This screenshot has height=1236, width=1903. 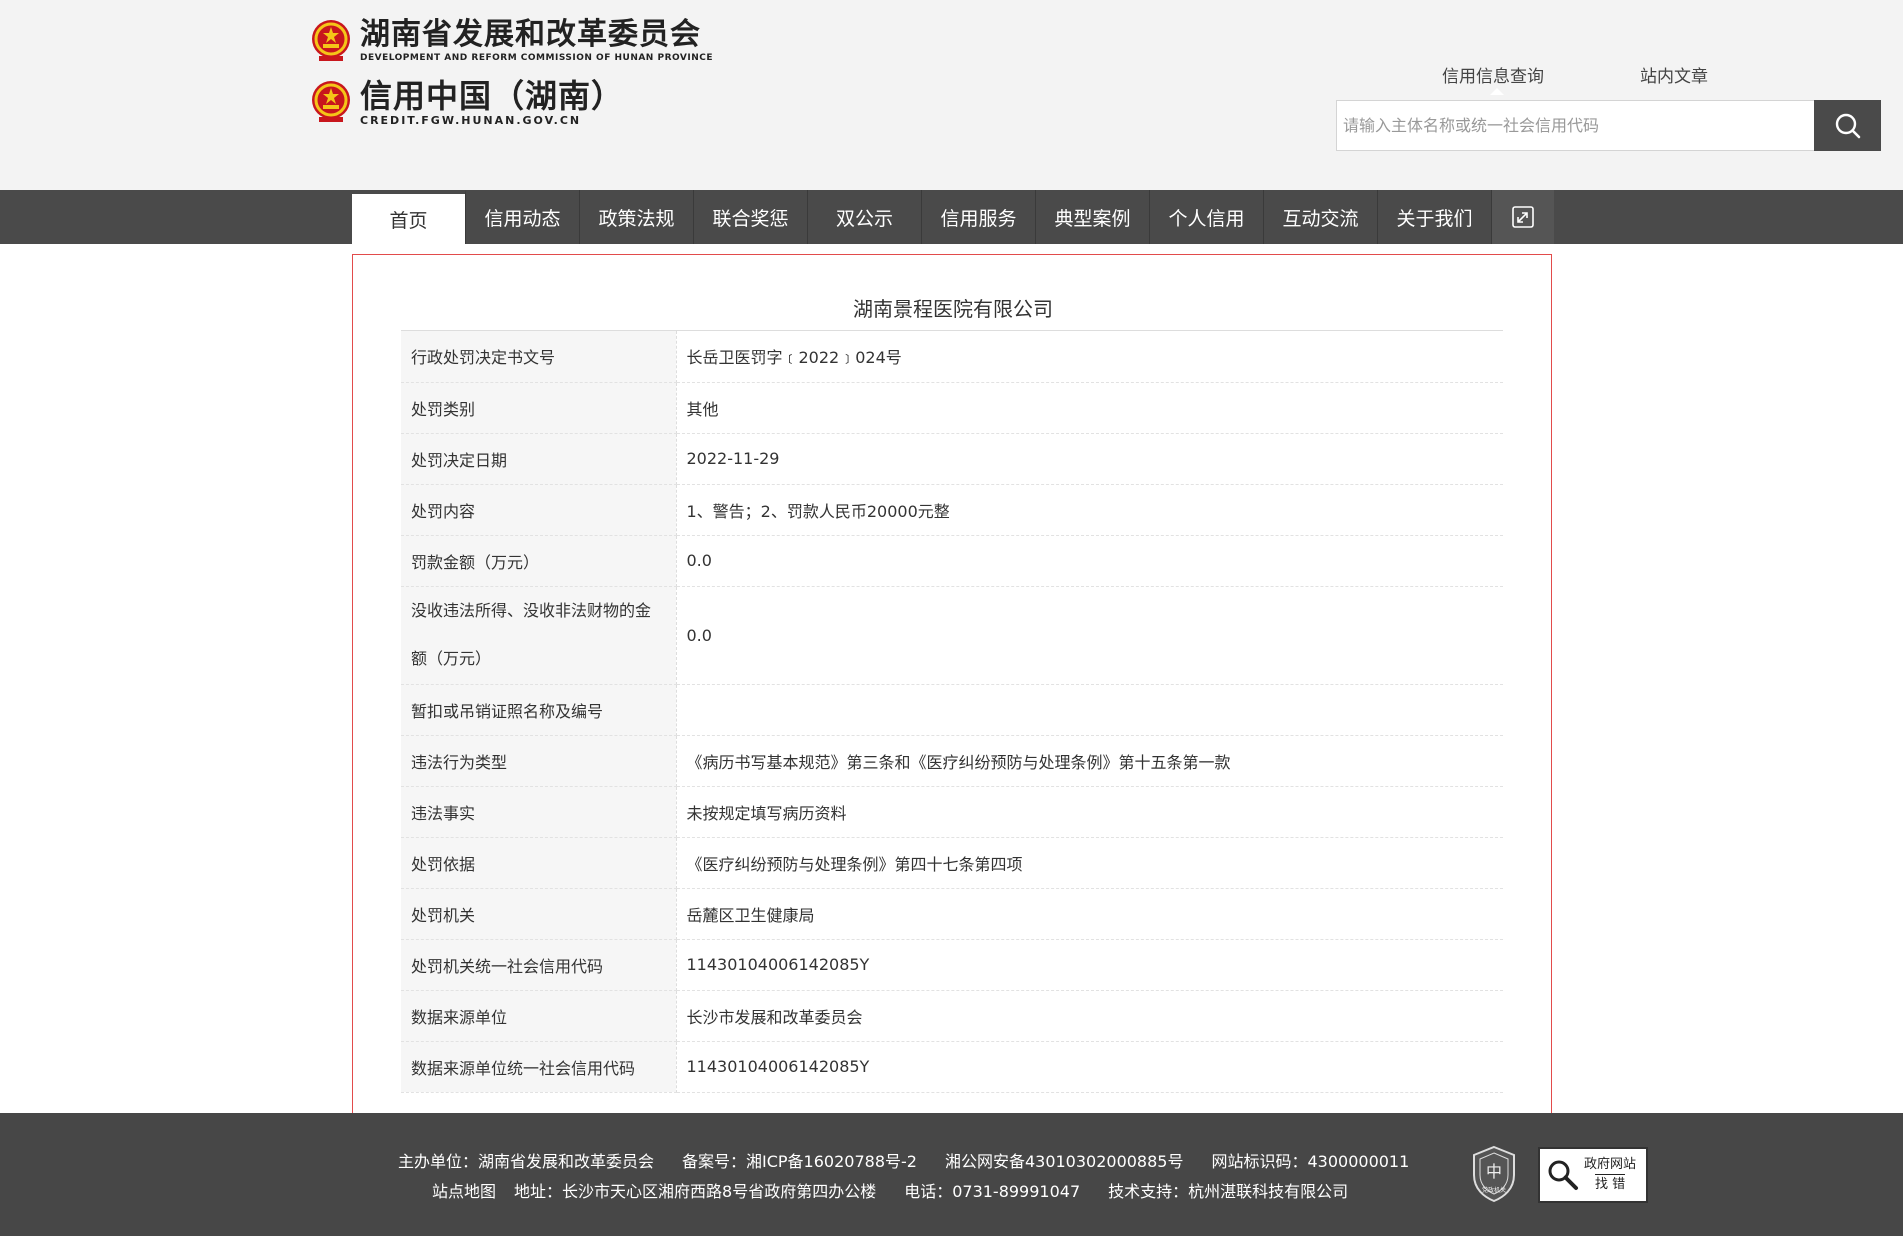 I want to click on table-row: 处罚类别 其他, so click(x=952, y=408).